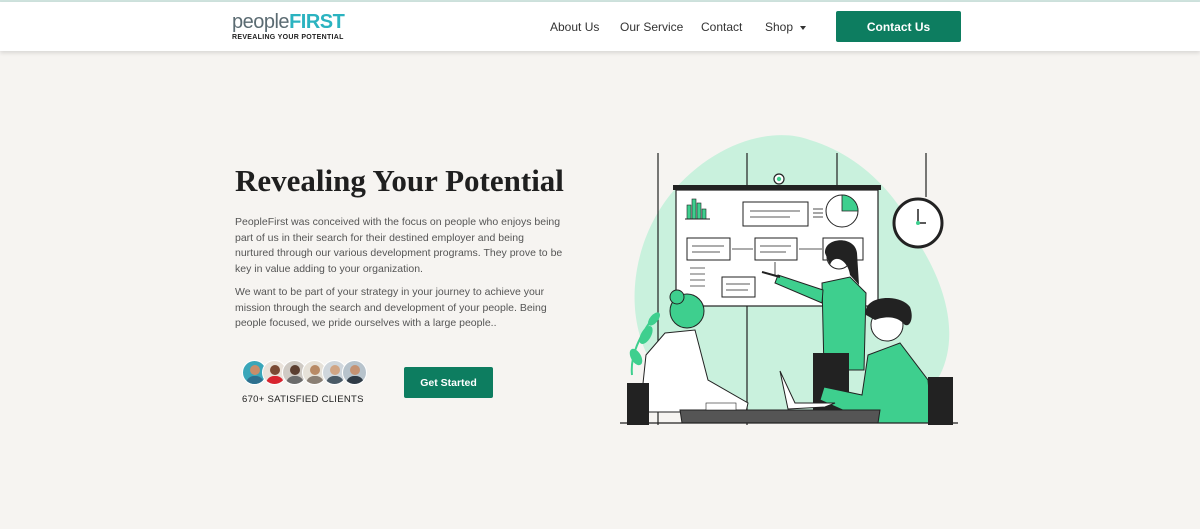 The width and height of the screenshot is (1200, 529). Describe the element at coordinates (779, 27) in the screenshot. I see `nav-shop-label: Shop` at that location.